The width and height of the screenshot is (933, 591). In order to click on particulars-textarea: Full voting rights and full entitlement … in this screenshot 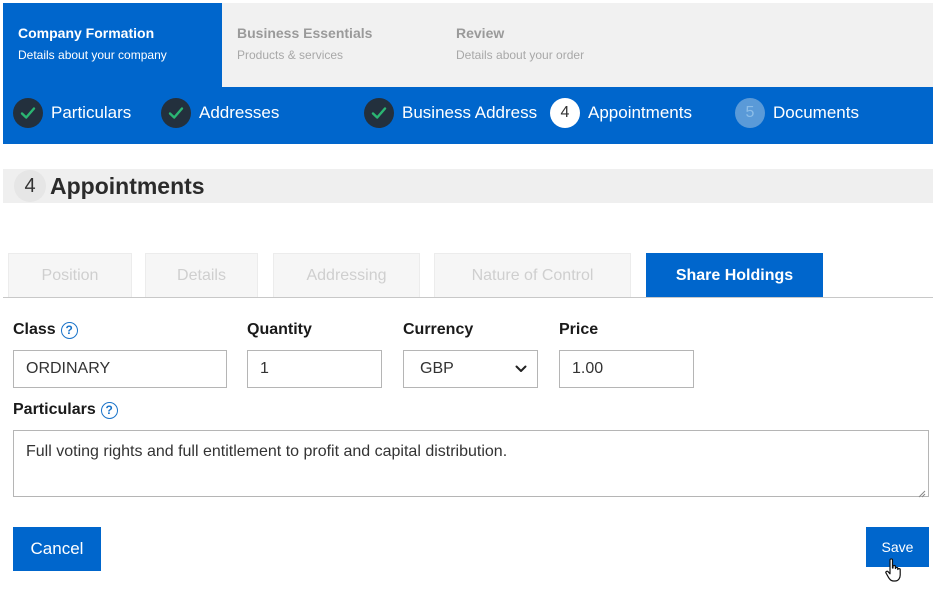, I will do `click(471, 464)`.